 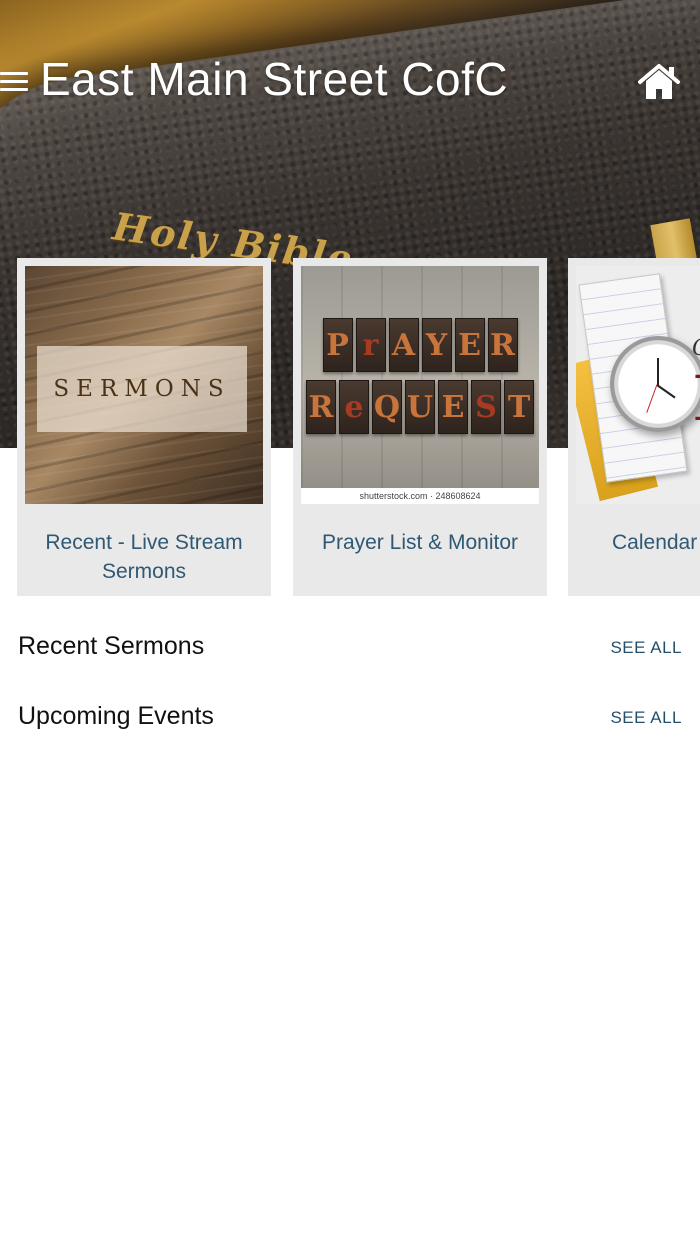 What do you see at coordinates (659, 82) in the screenshot?
I see `home-icon` at bounding box center [659, 82].